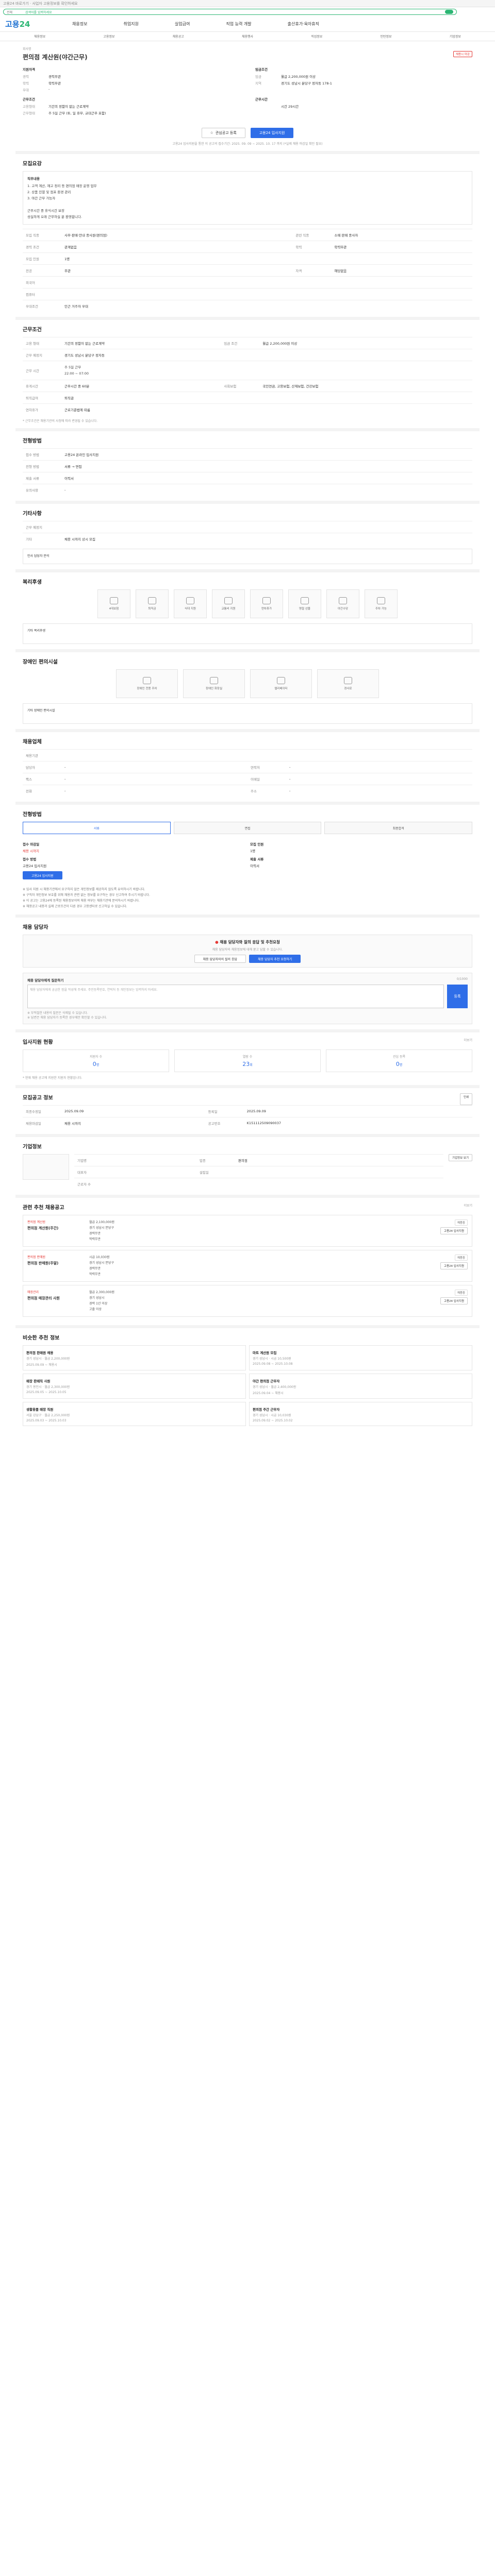  Describe the element at coordinates (455, 36) in the screenshot. I see `subnav-item: 기업정보` at that location.